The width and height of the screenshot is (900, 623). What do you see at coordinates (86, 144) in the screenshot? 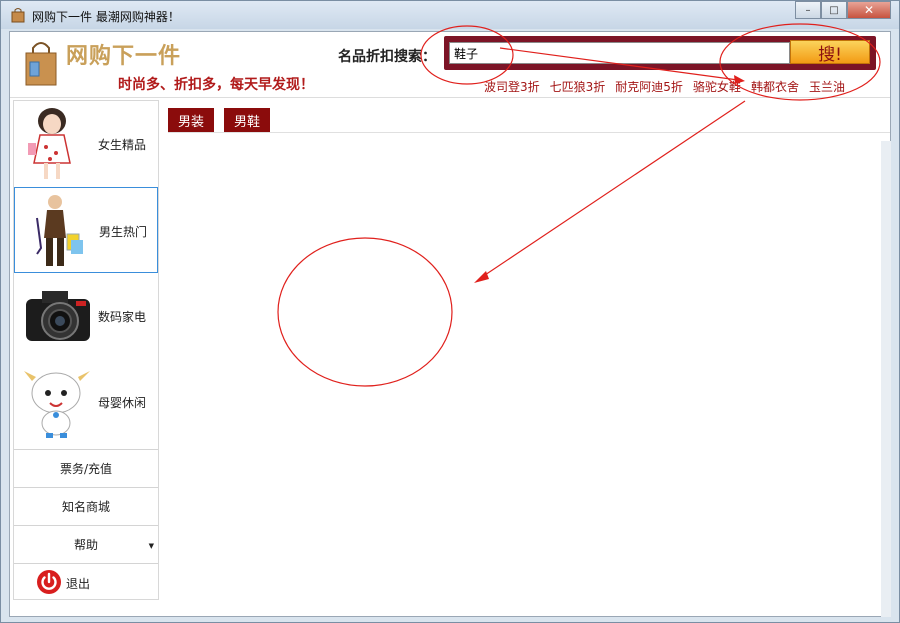
I see `sidebar-item-women: 女生精品` at bounding box center [86, 144].